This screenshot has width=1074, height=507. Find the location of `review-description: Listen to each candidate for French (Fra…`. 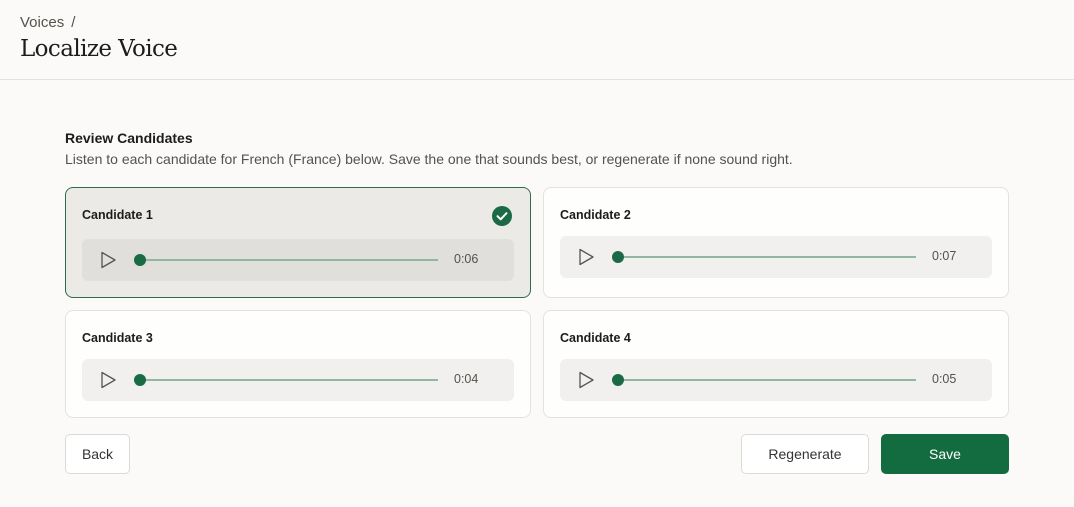

review-description: Listen to each candidate for French (Fra… is located at coordinates (429, 159).